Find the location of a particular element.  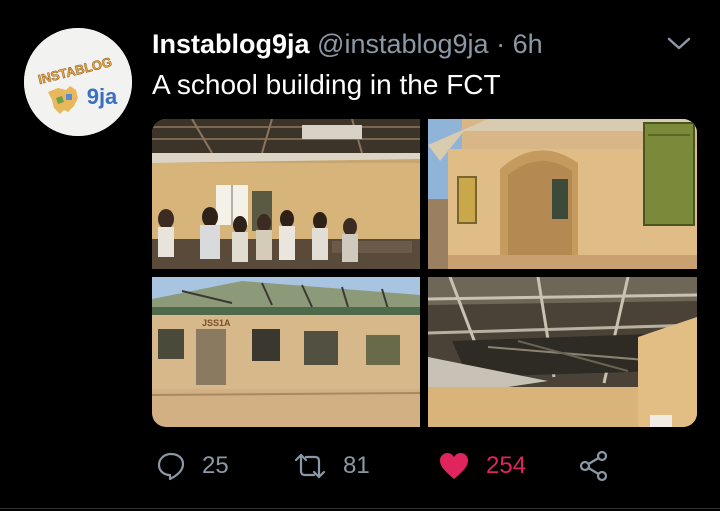

retweet-icon is located at coordinates (310, 466).